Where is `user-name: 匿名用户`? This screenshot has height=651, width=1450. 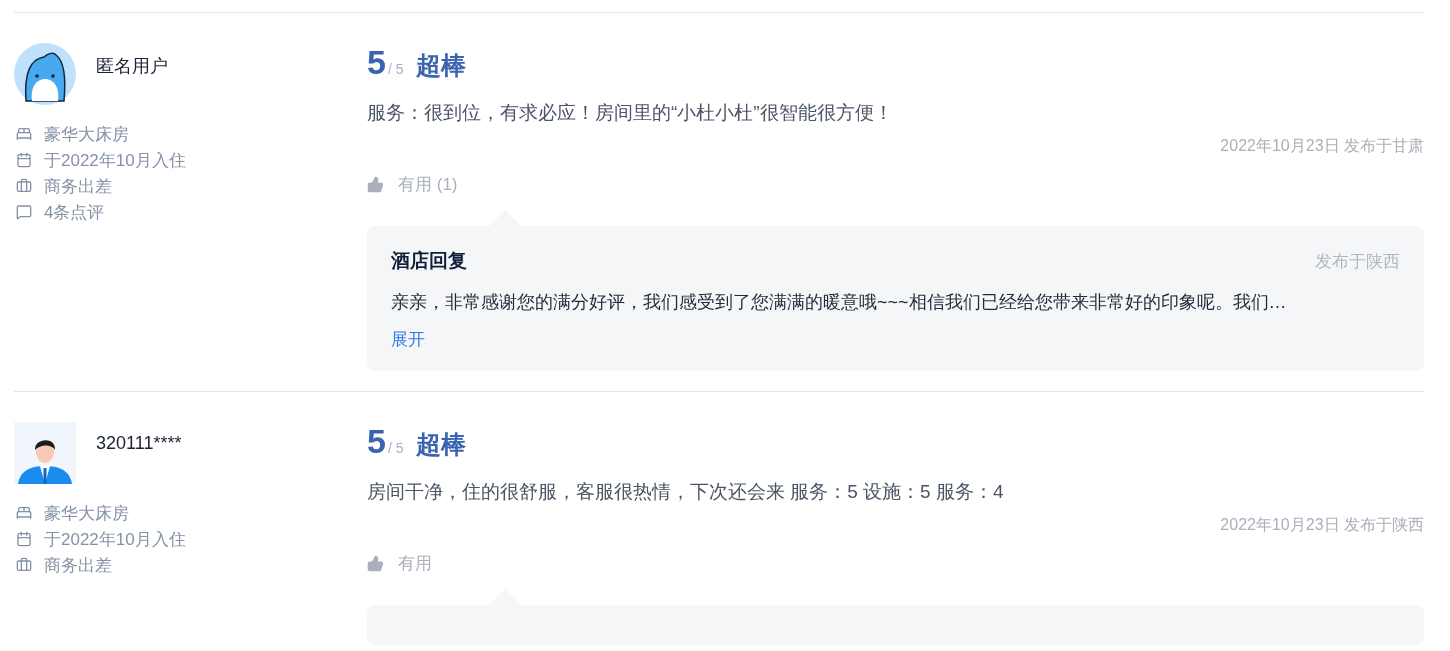
user-name: 匿名用户 is located at coordinates (132, 66).